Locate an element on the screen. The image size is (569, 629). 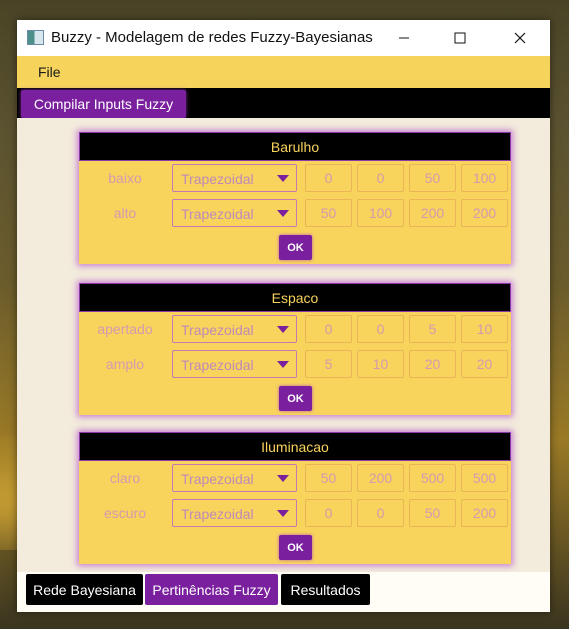
panel-title: Espaco is located at coordinates (295, 297).